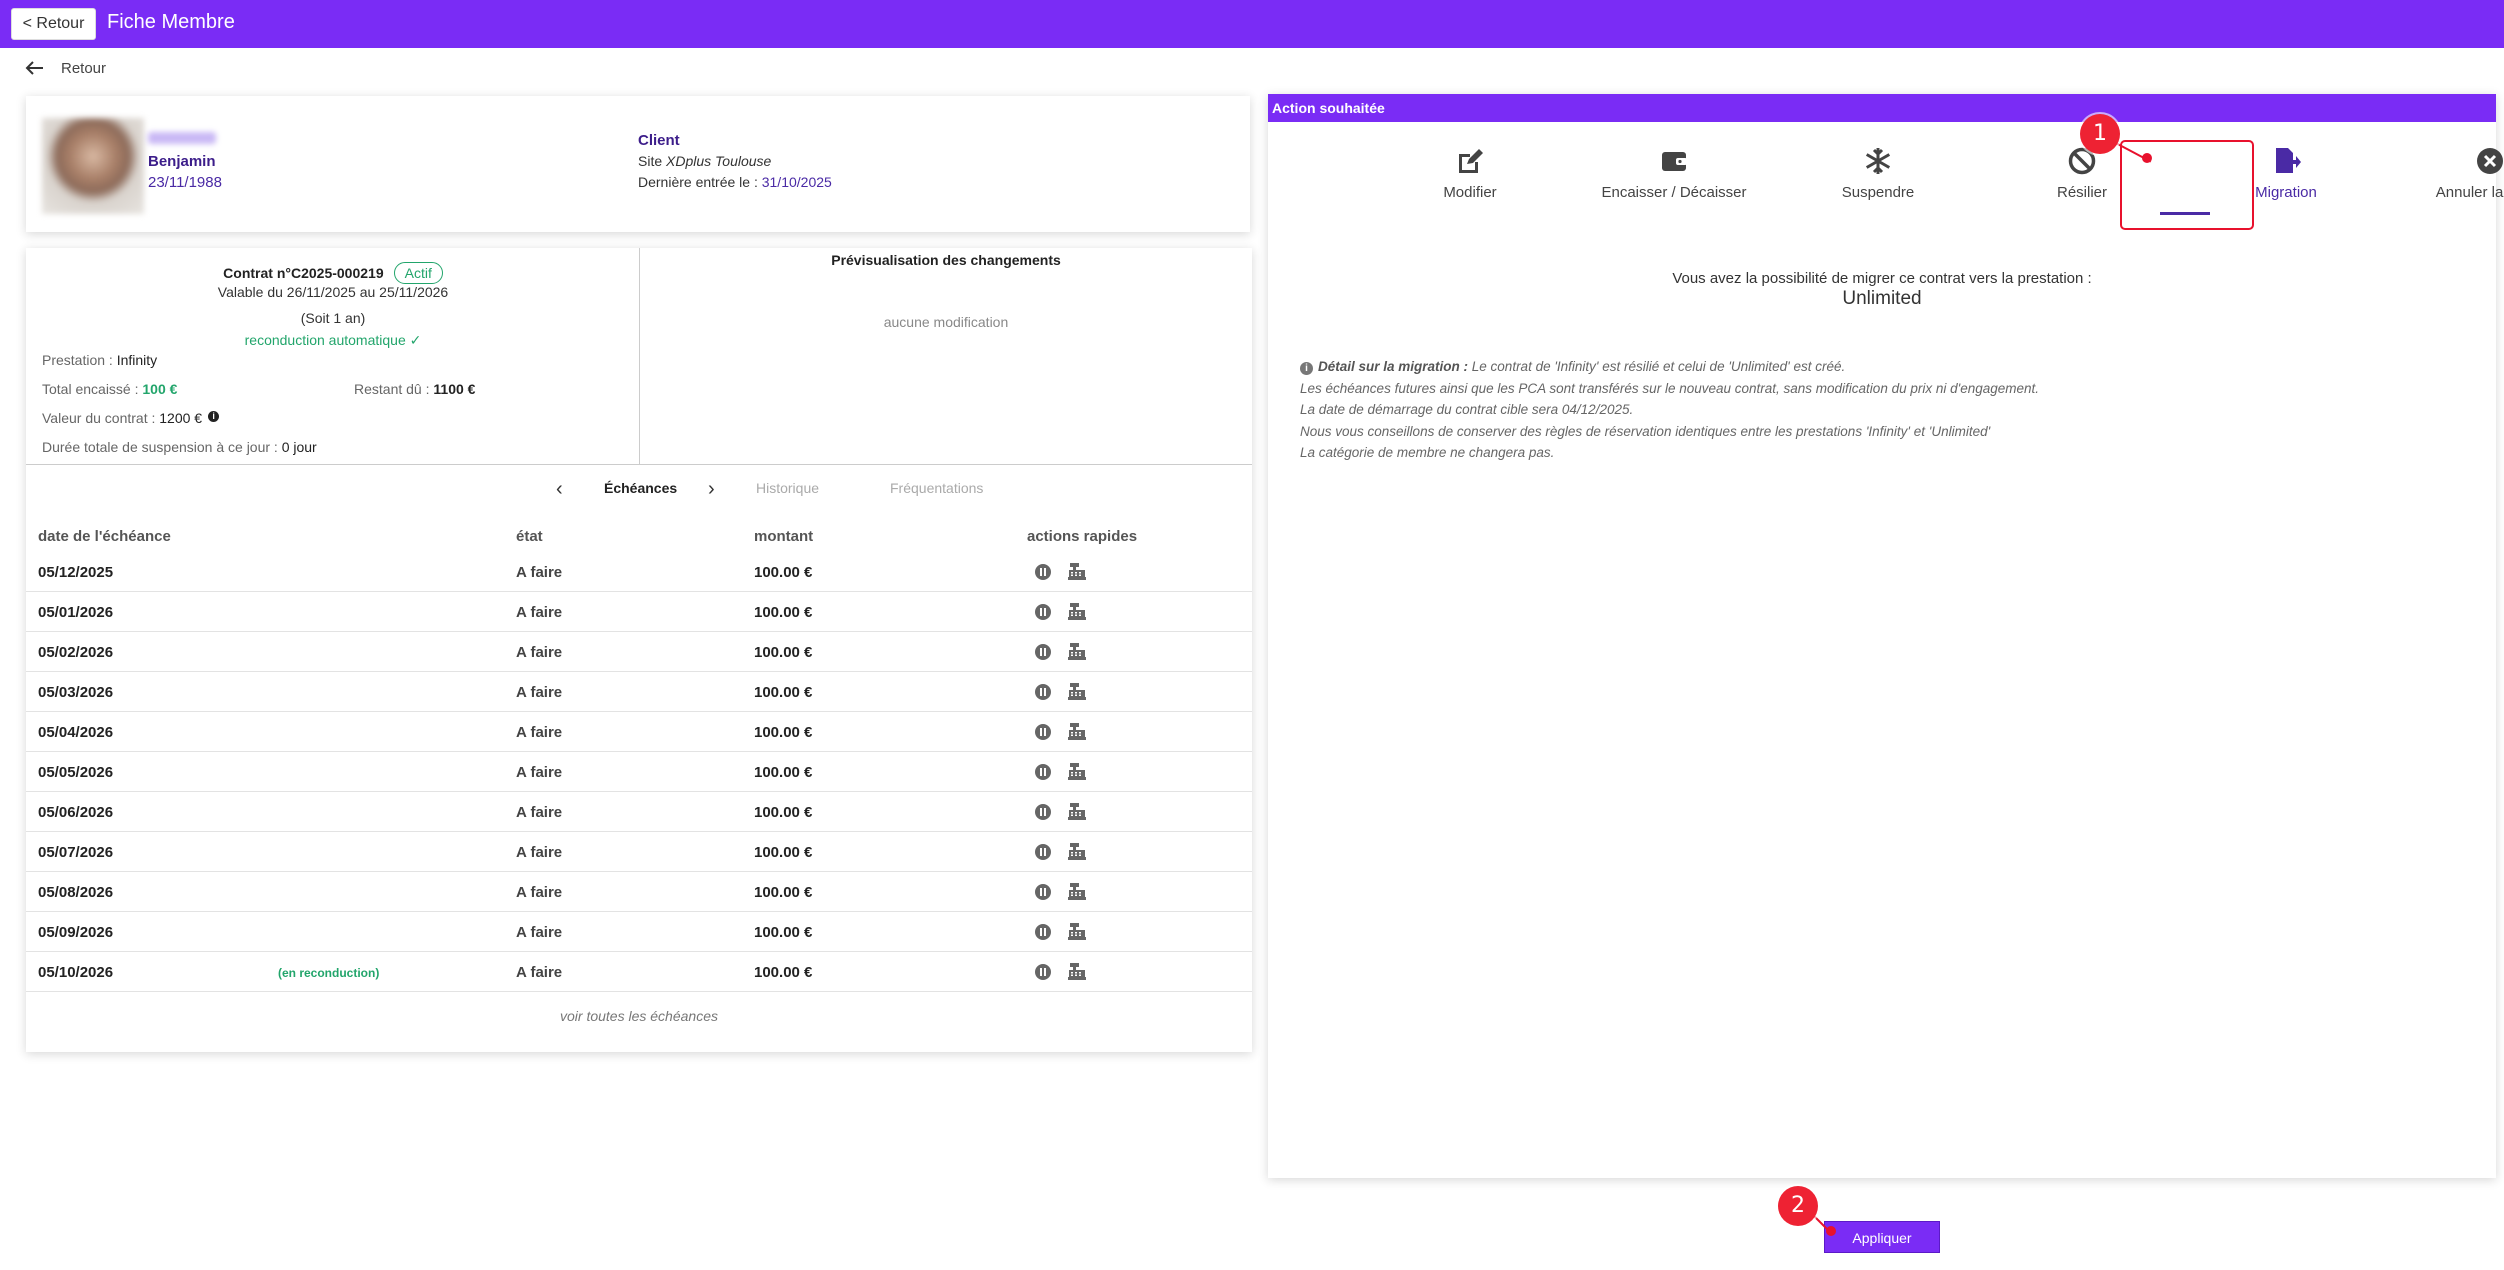  Describe the element at coordinates (639, 464) in the screenshot. I see `divider` at that location.